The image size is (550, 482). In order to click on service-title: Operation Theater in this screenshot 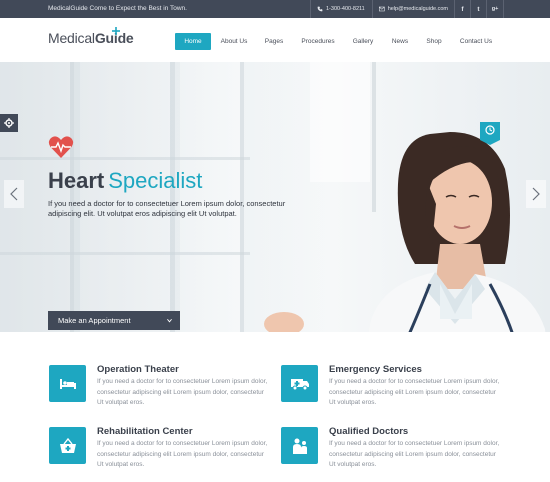, I will do `click(138, 369)`.